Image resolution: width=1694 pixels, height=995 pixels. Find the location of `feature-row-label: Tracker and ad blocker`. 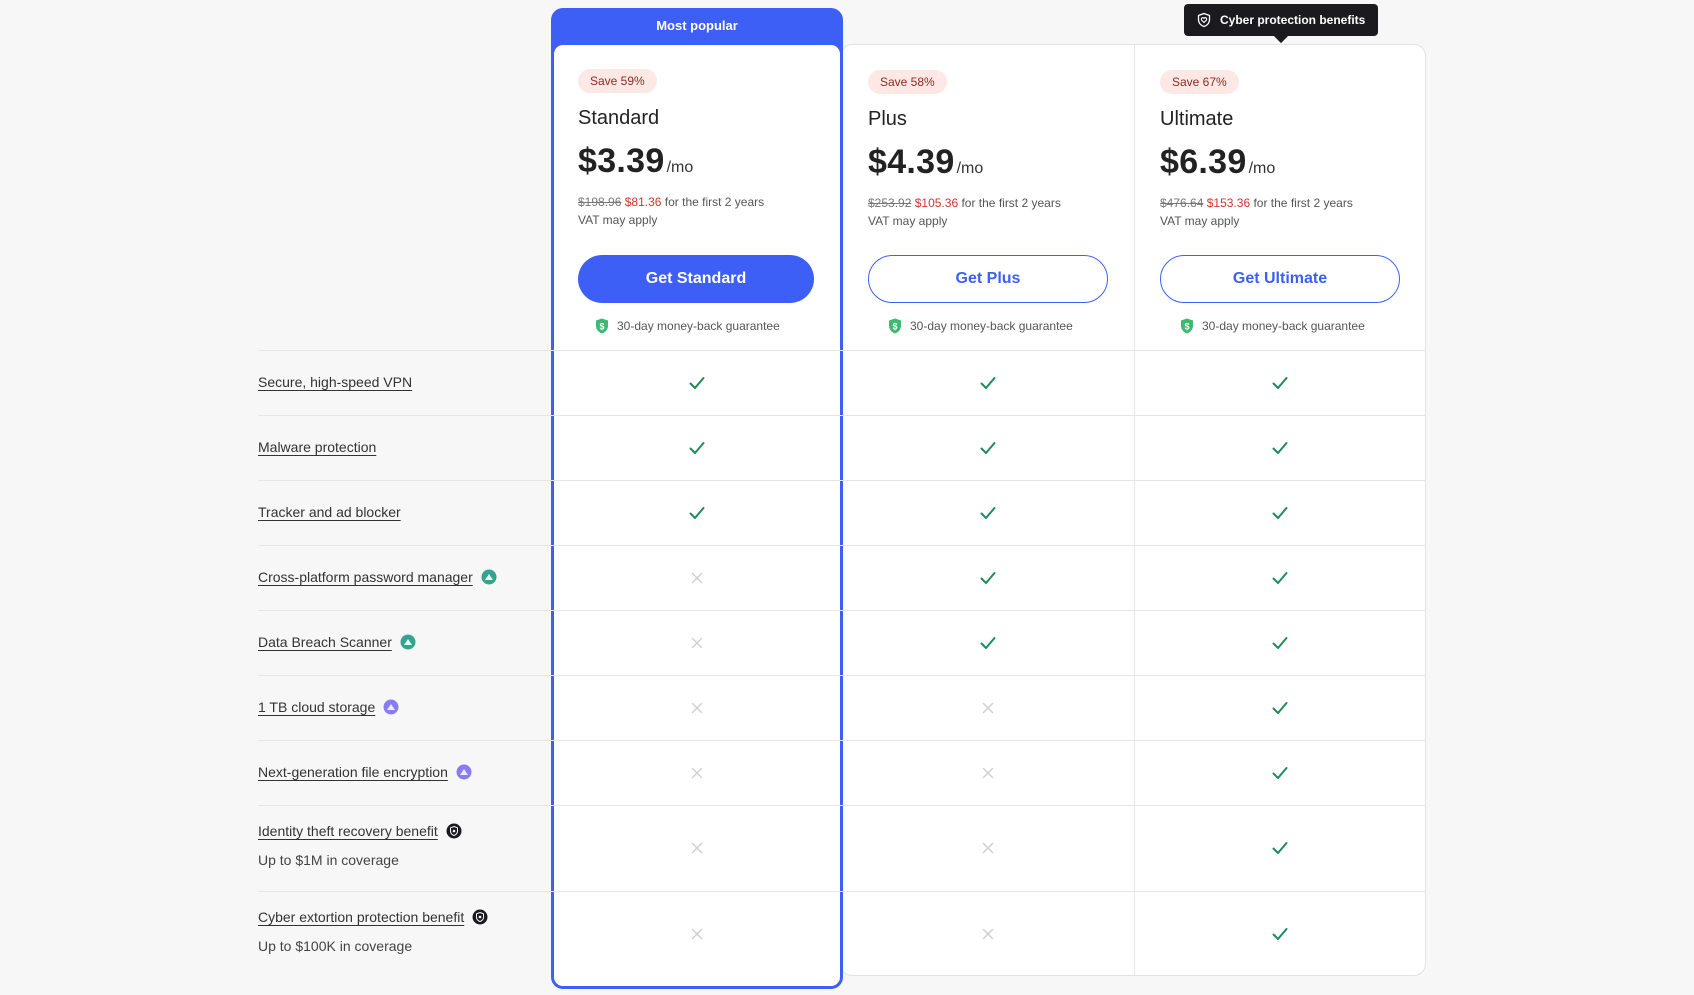

feature-row-label: Tracker and ad blocker is located at coordinates (329, 512).